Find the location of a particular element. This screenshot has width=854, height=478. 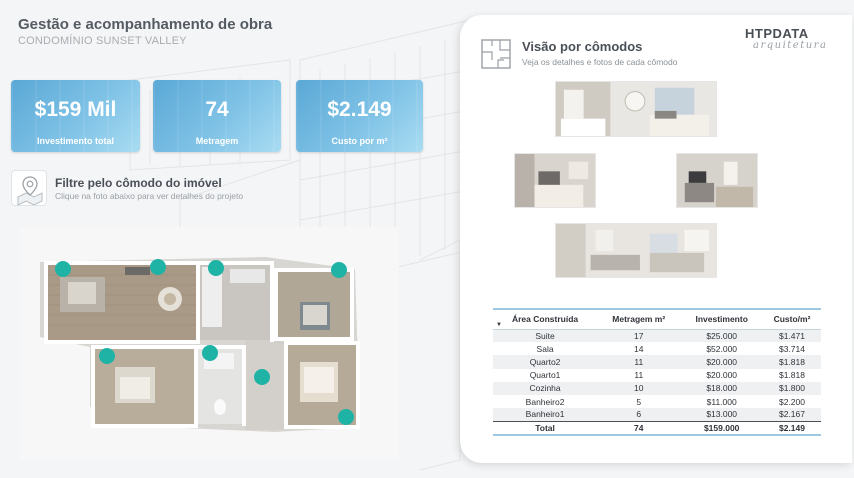

brand-tagline: arquitetura is located at coordinates (790, 45).